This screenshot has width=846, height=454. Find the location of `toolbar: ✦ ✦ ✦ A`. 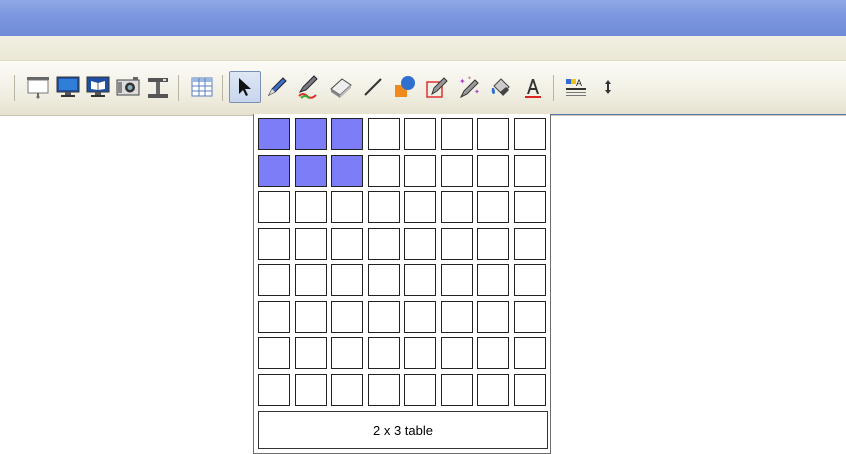

toolbar: ✦ ✦ ✦ A is located at coordinates (423, 88).